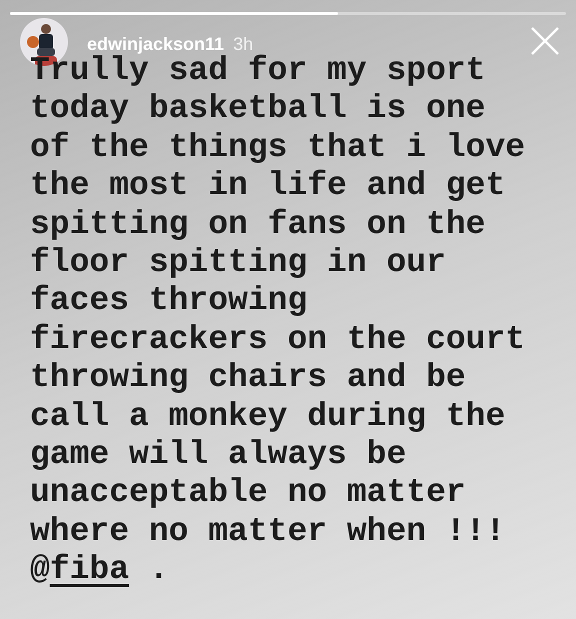 This screenshot has height=619, width=576. What do you see at coordinates (40, 569) in the screenshot?
I see `at-sign: @` at bounding box center [40, 569].